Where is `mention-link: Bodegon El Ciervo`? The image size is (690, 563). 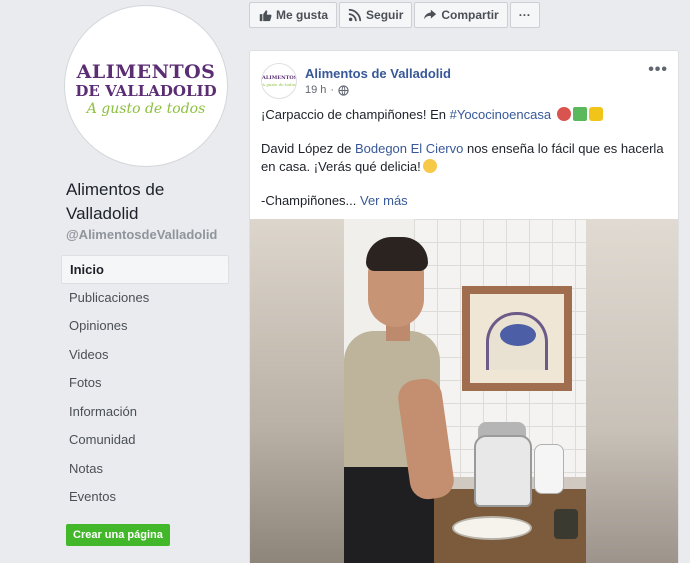
mention-link: Bodegon El Ciervo is located at coordinates (409, 148).